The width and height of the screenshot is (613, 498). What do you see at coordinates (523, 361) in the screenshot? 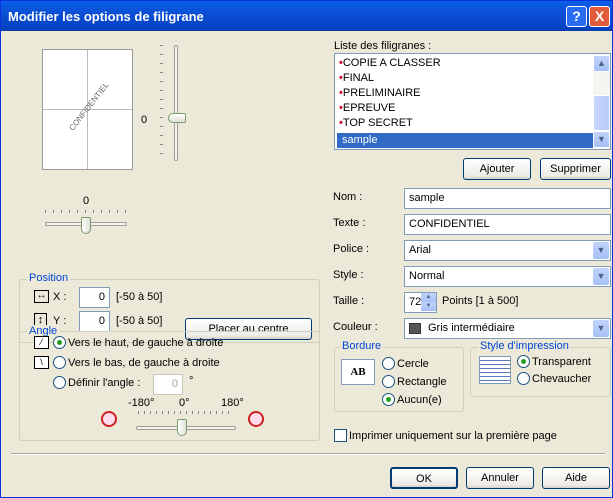
I see `transparent-radio` at bounding box center [523, 361].